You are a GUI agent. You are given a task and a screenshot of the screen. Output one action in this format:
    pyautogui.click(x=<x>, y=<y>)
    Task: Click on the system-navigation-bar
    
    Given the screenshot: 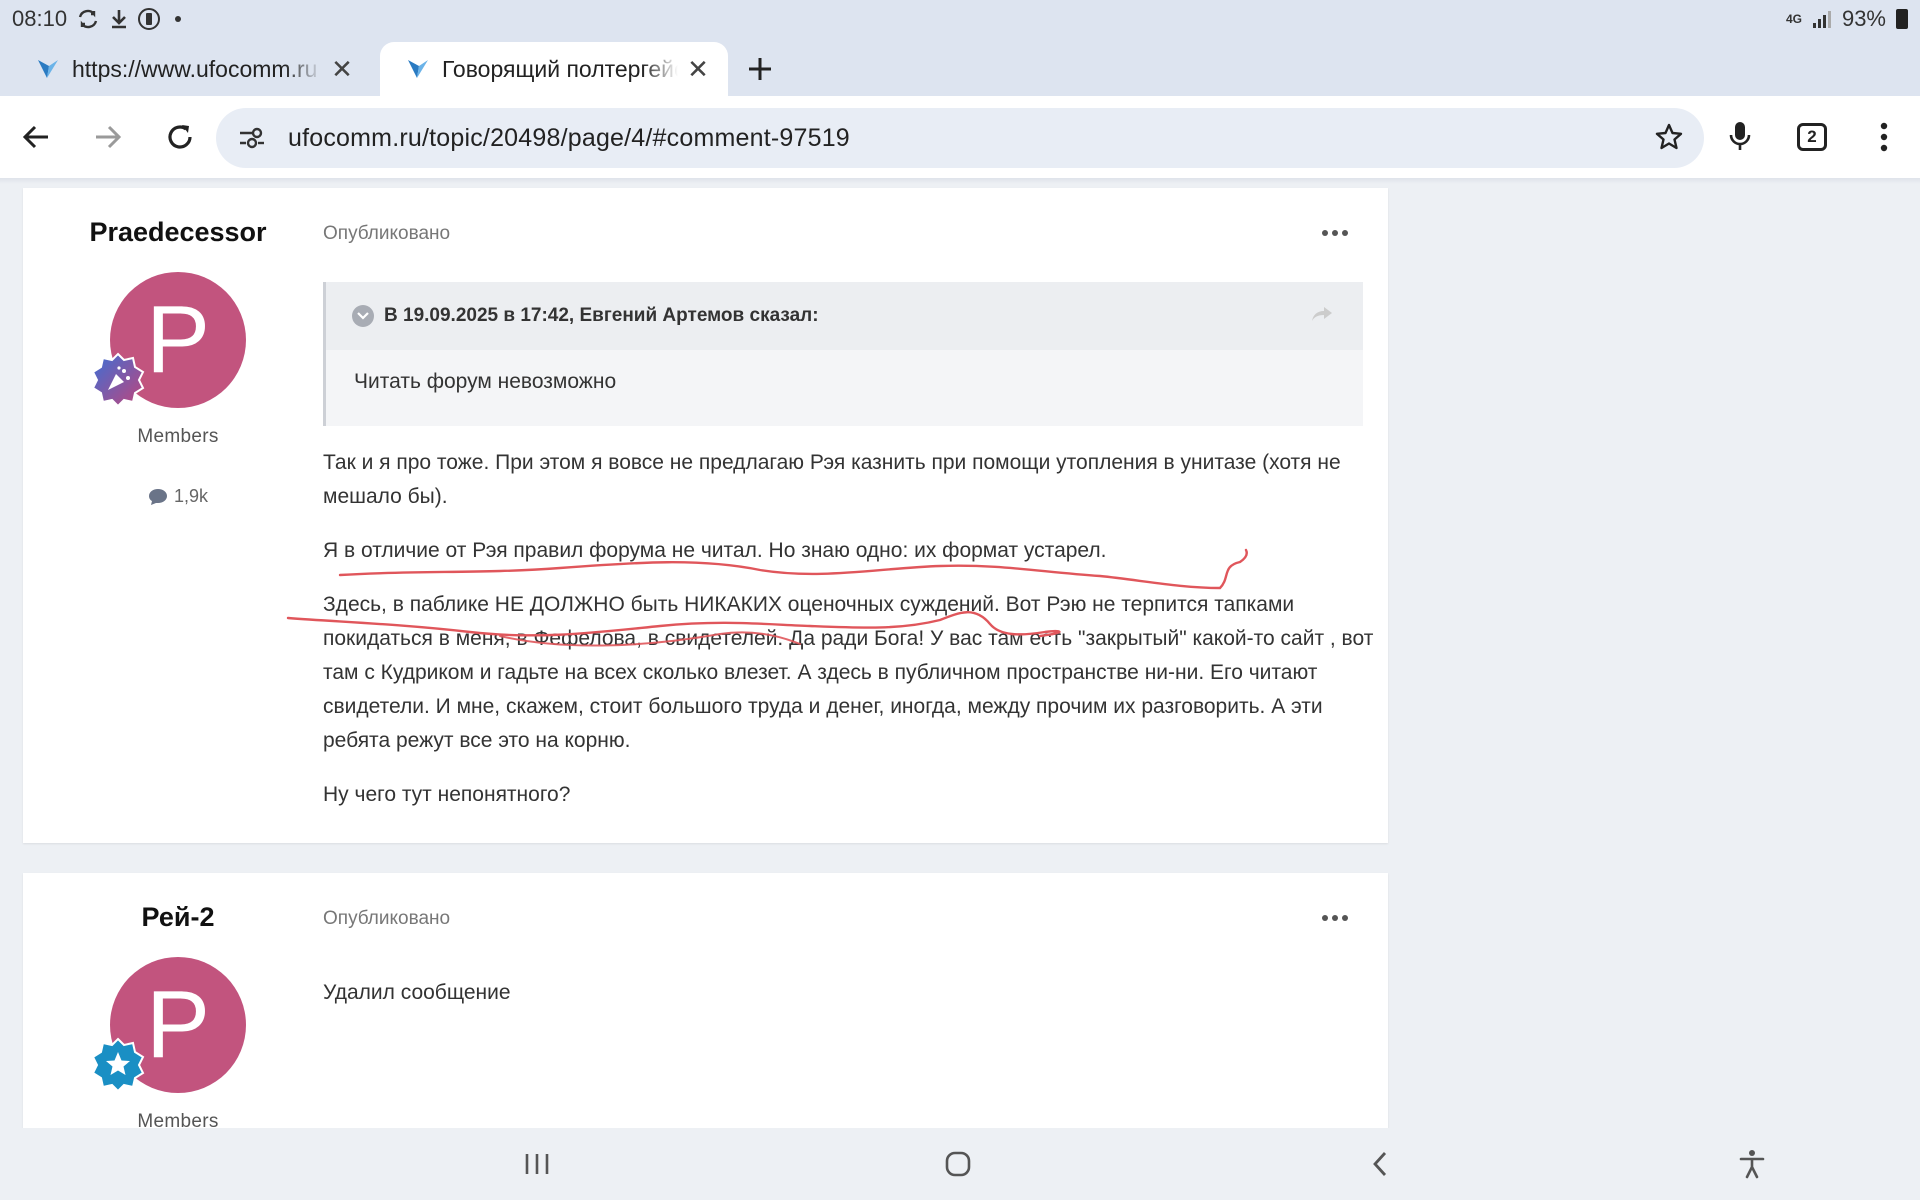 What is the action you would take?
    pyautogui.click(x=960, y=1164)
    